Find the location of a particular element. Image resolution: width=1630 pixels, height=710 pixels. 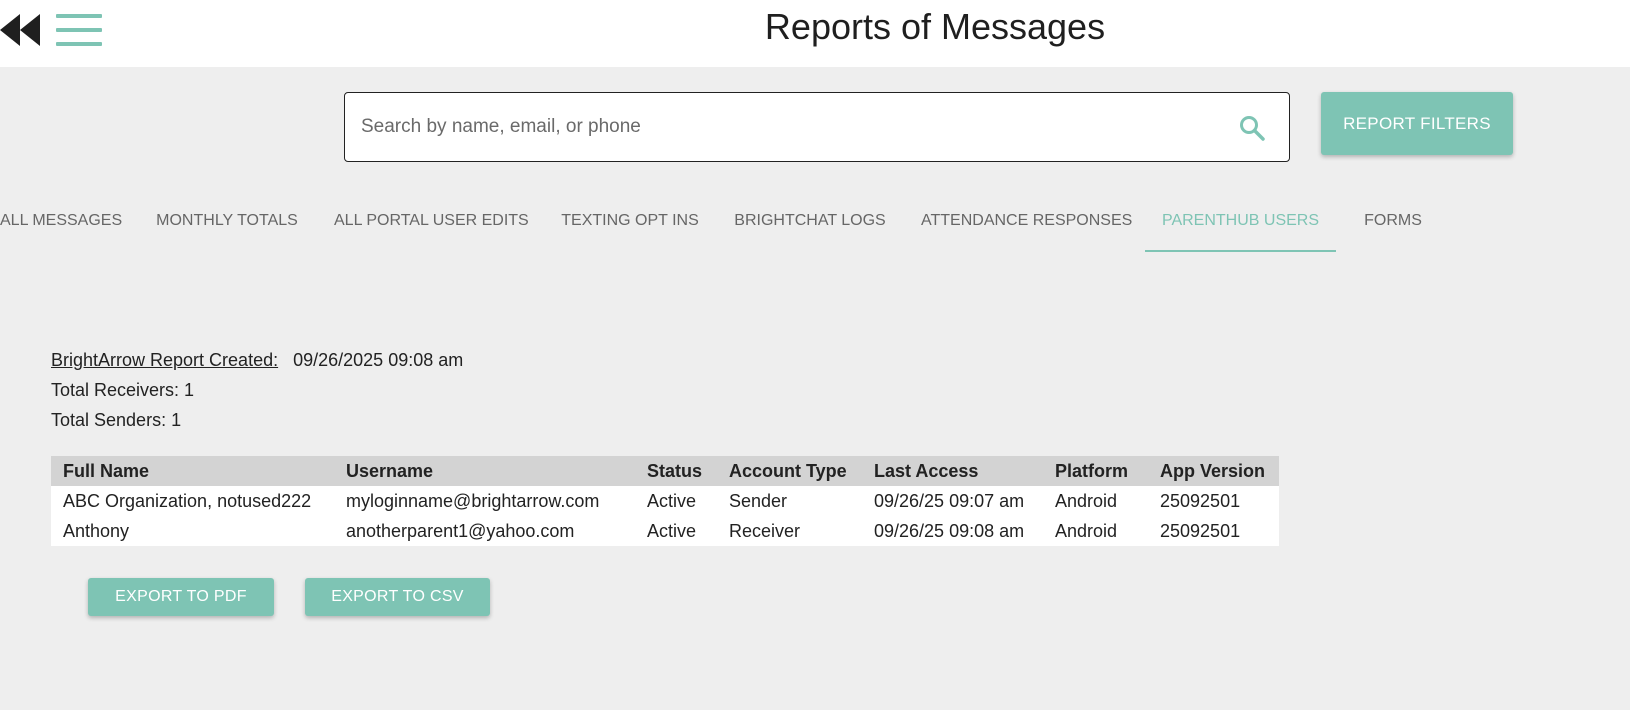

tab-monthly-totals: MONTHLY TOTALS is located at coordinates (227, 226).